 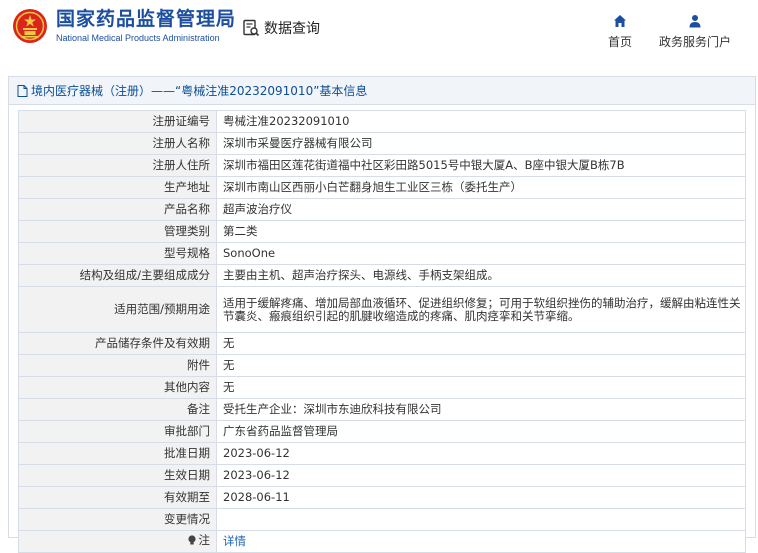 I want to click on national-emblem-icon, so click(x=30, y=26).